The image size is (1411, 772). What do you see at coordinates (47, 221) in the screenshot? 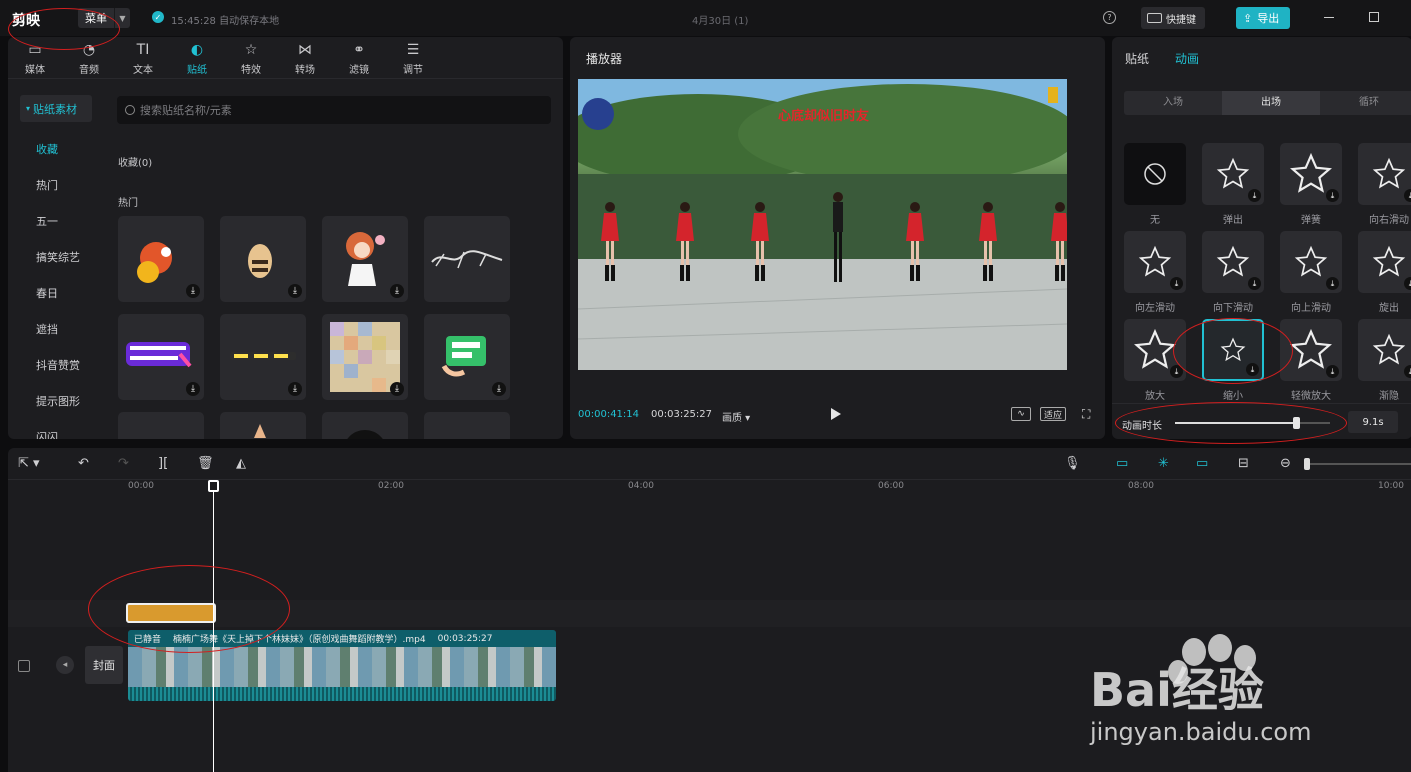
I see `sidebar-item: 五一` at bounding box center [47, 221].